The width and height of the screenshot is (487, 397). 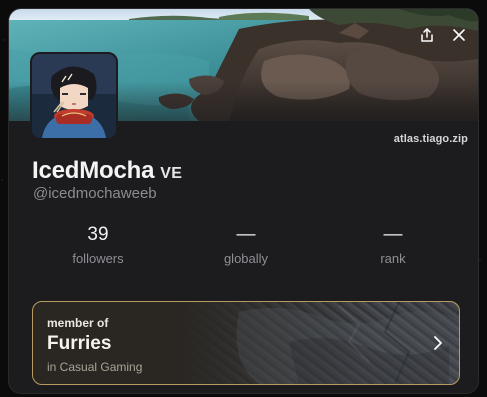 What do you see at coordinates (246, 258) in the screenshot?
I see `stat-label: globally` at bounding box center [246, 258].